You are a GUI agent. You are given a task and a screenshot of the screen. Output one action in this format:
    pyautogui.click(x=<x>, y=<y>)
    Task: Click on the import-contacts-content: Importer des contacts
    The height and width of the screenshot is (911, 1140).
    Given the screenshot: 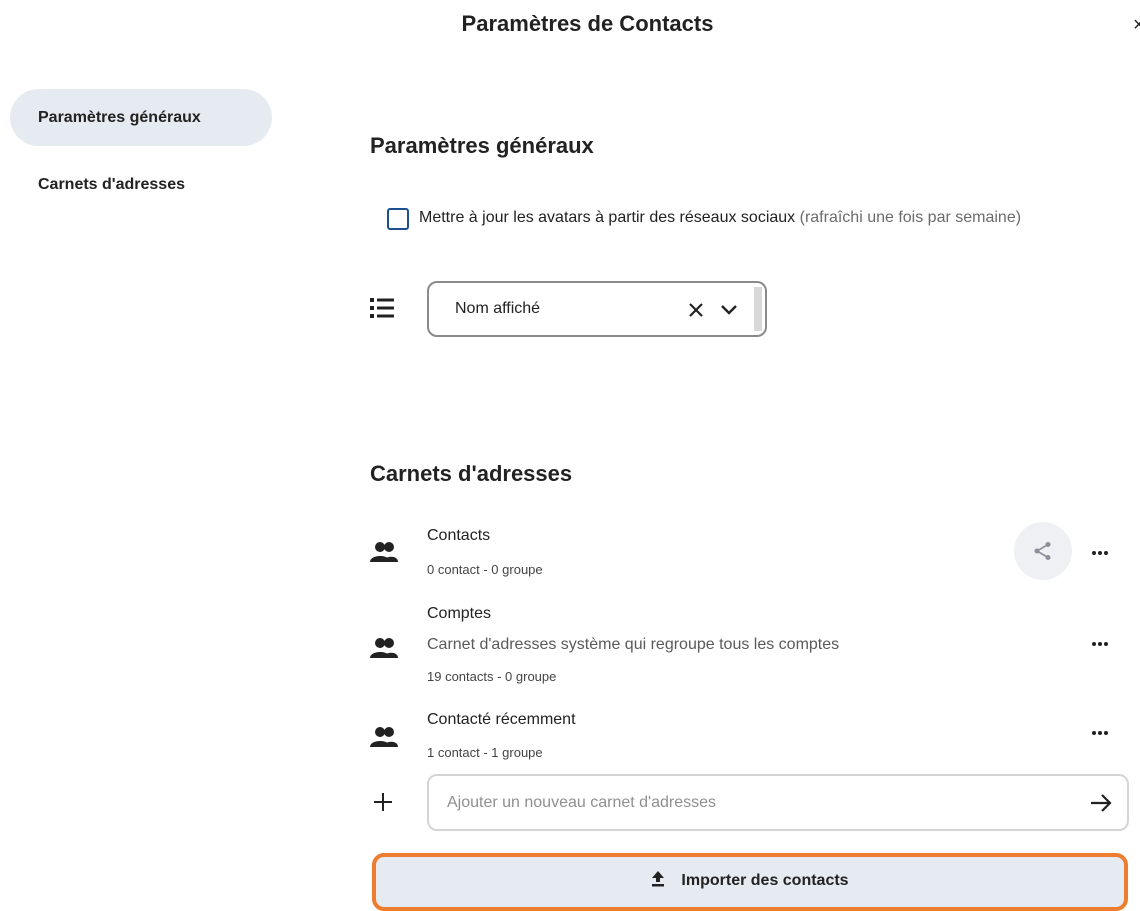 What is the action you would take?
    pyautogui.click(x=750, y=880)
    